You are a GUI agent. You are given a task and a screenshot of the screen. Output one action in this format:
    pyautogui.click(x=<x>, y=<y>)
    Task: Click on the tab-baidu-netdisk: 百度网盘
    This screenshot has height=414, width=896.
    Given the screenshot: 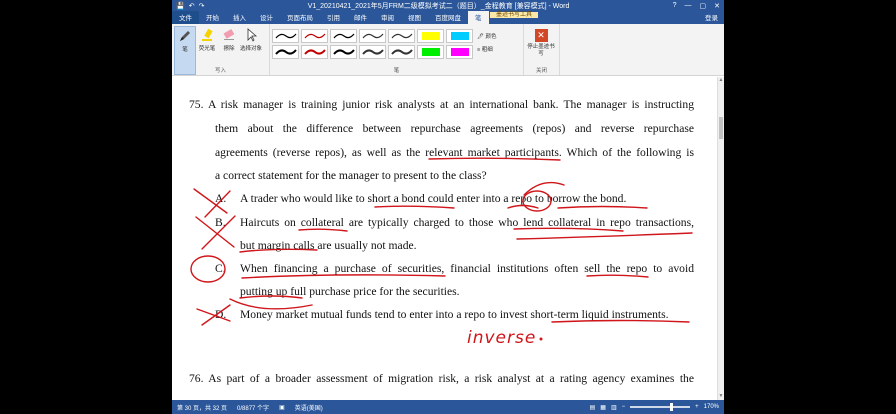 What is the action you would take?
    pyautogui.click(x=448, y=17)
    